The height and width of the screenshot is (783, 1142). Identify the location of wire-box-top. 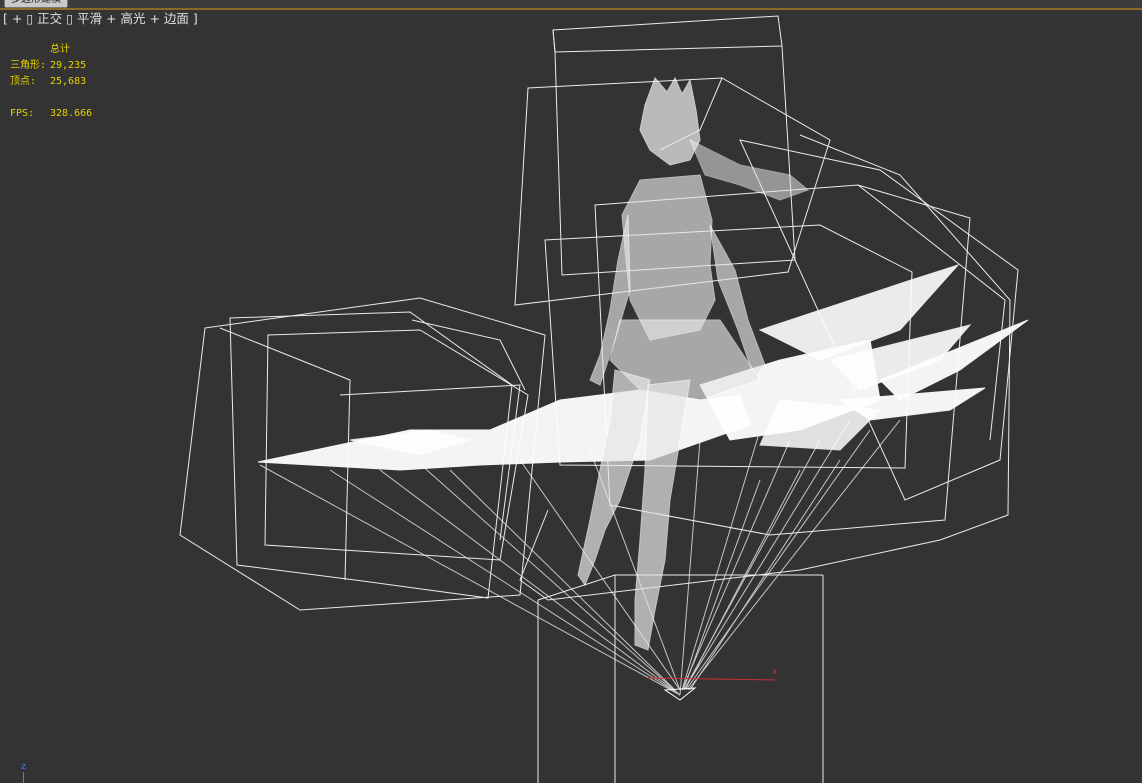
(667, 34).